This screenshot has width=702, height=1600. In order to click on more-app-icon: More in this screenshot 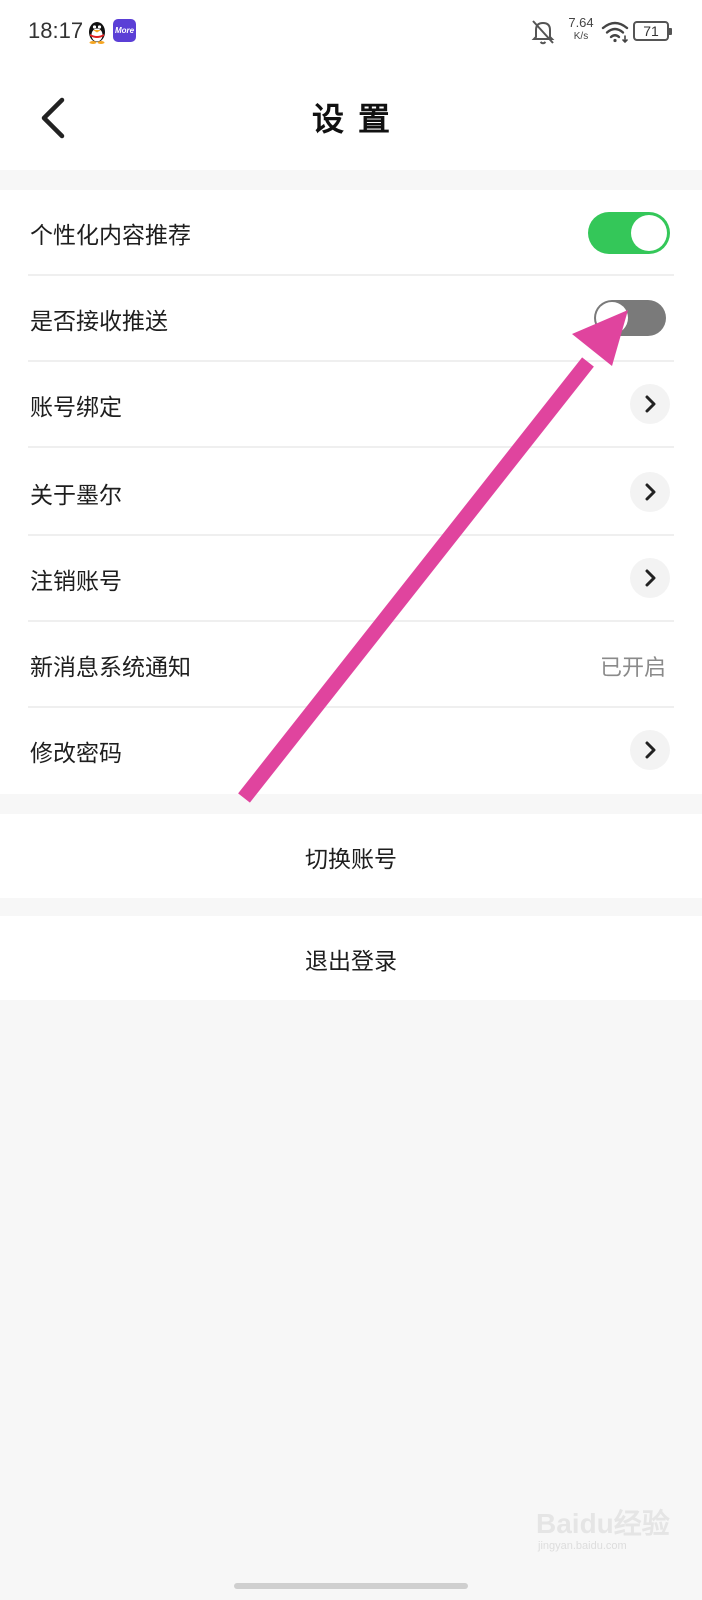, I will do `click(124, 30)`.